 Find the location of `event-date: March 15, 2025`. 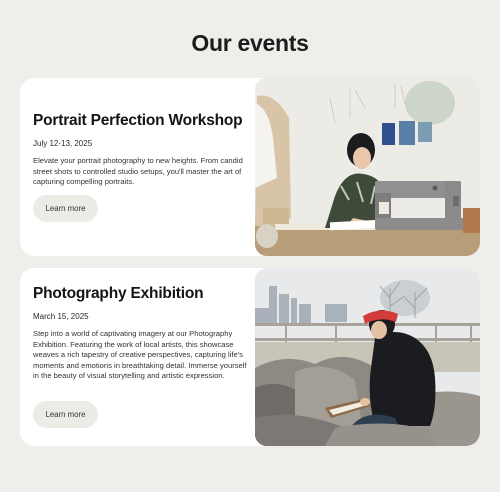

event-date: March 15, 2025 is located at coordinates (61, 316).